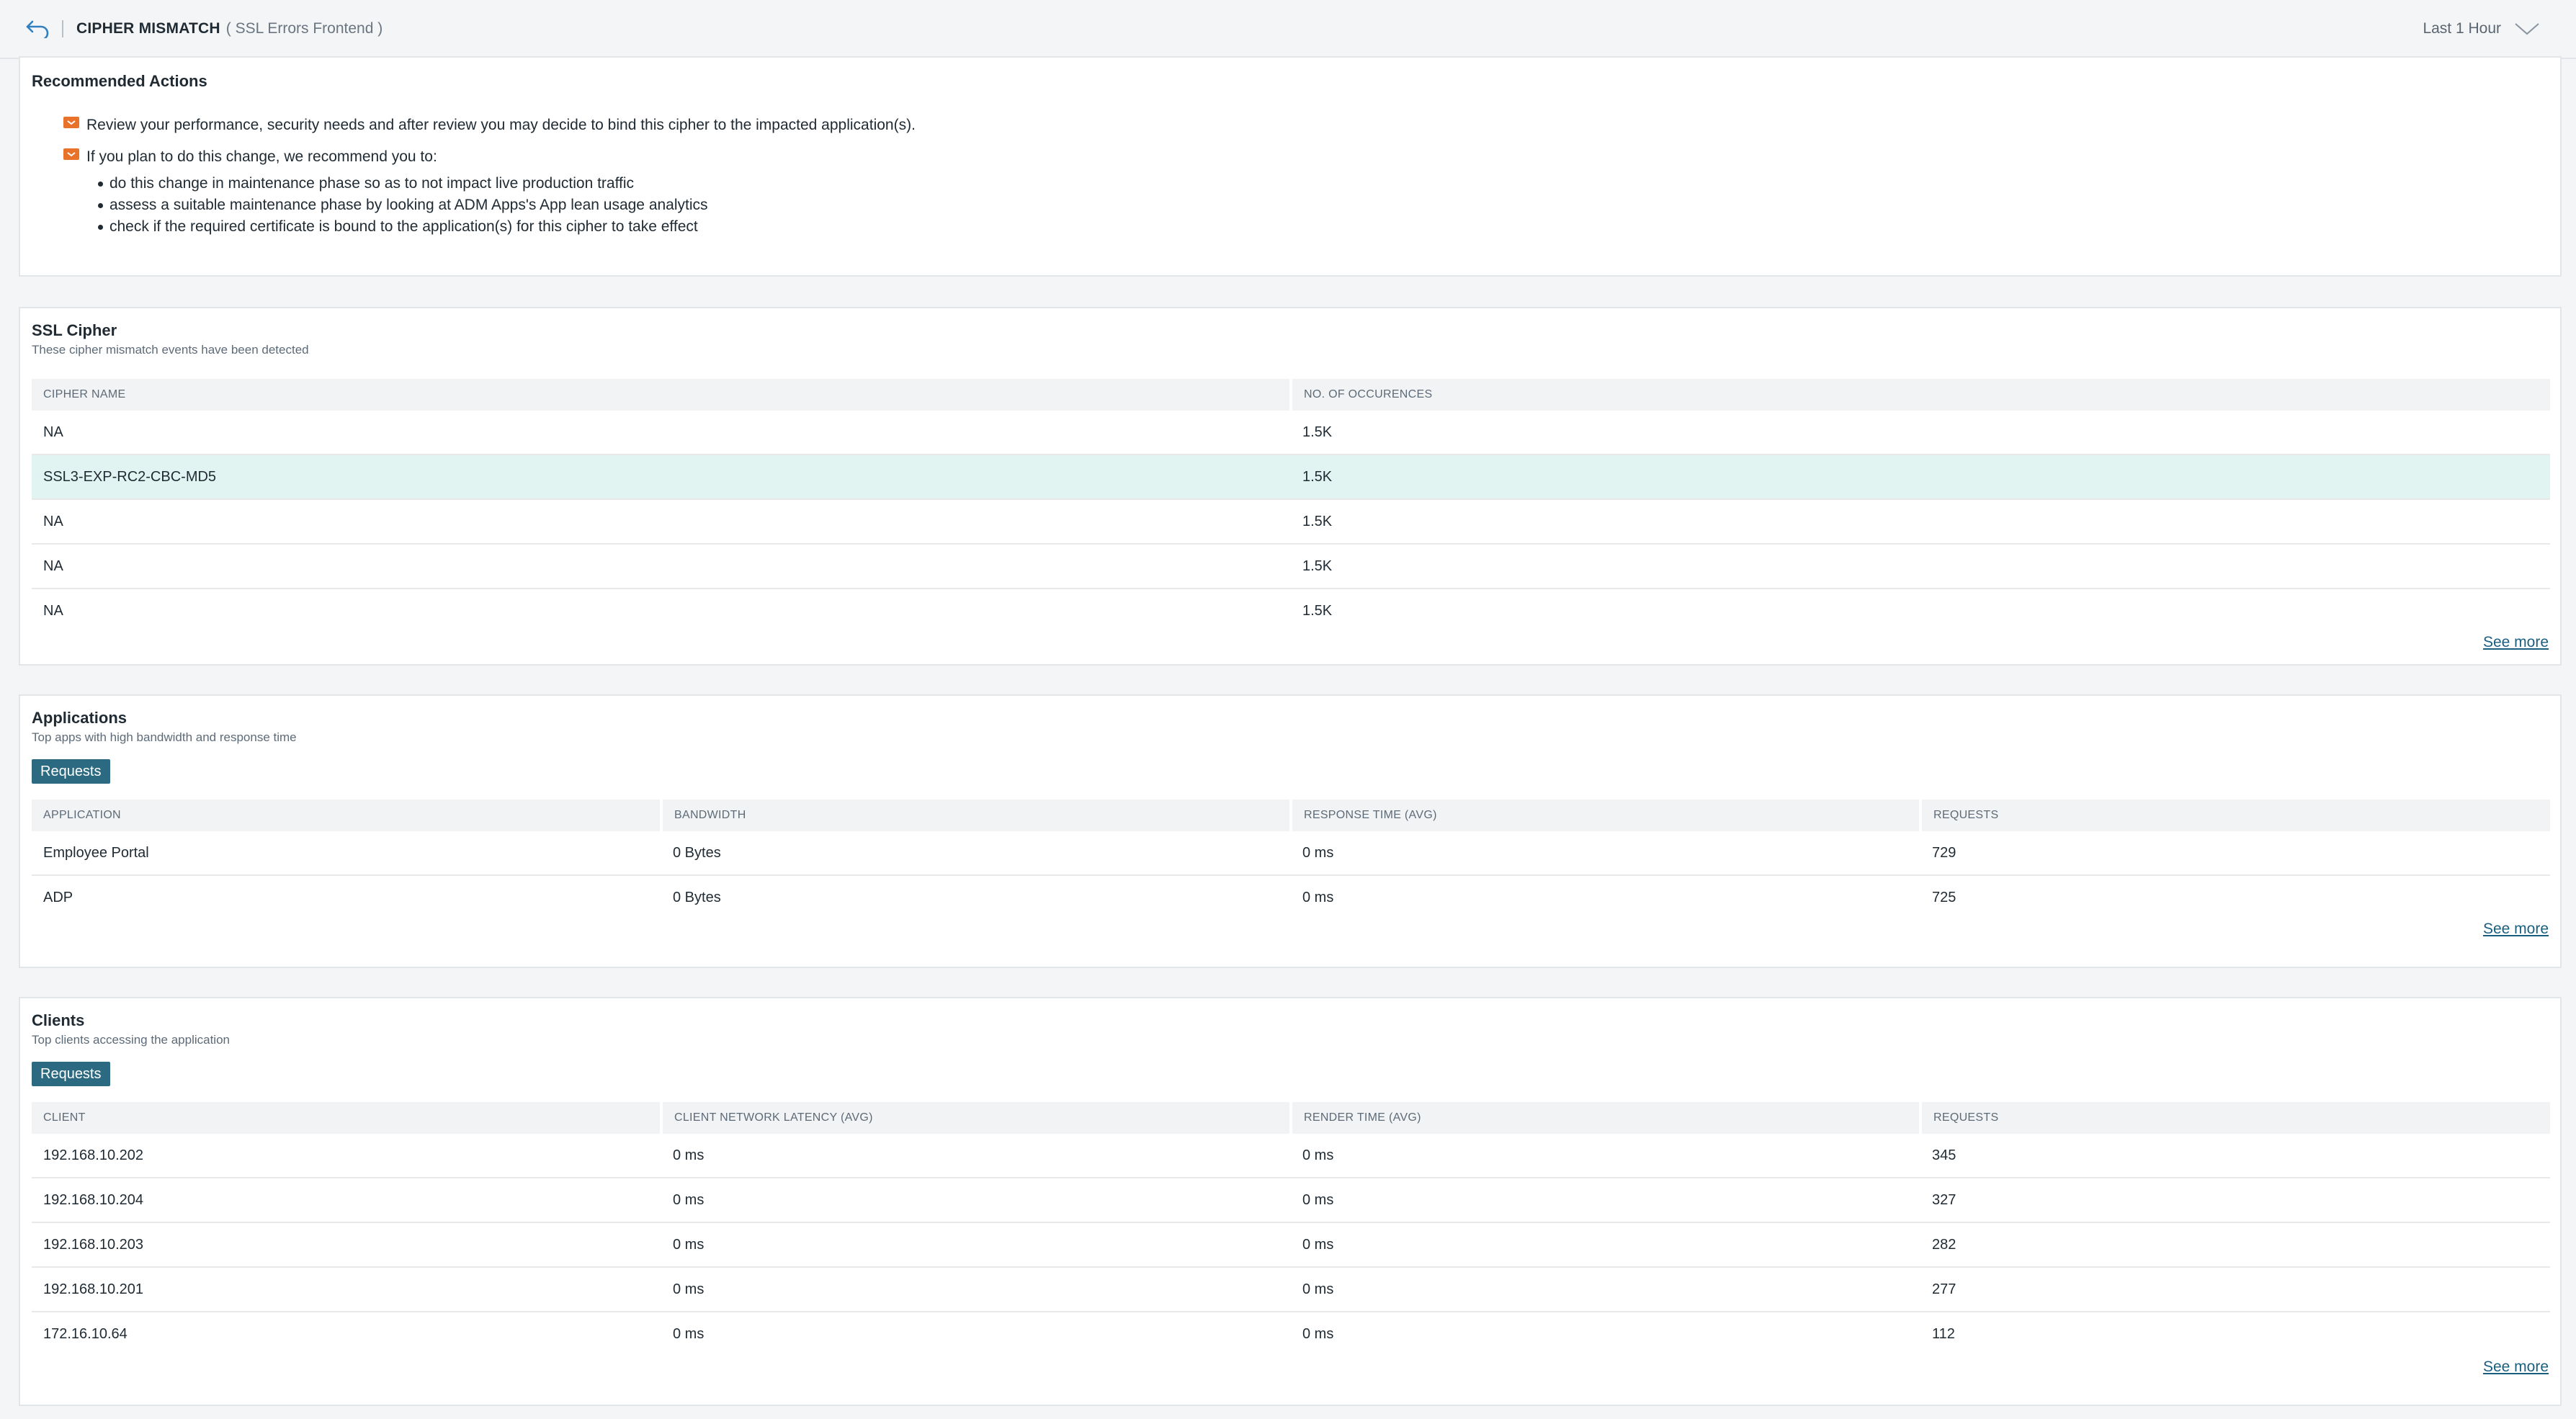 The image size is (2576, 1419). I want to click on column-header: CIPHER NAME, so click(662, 395).